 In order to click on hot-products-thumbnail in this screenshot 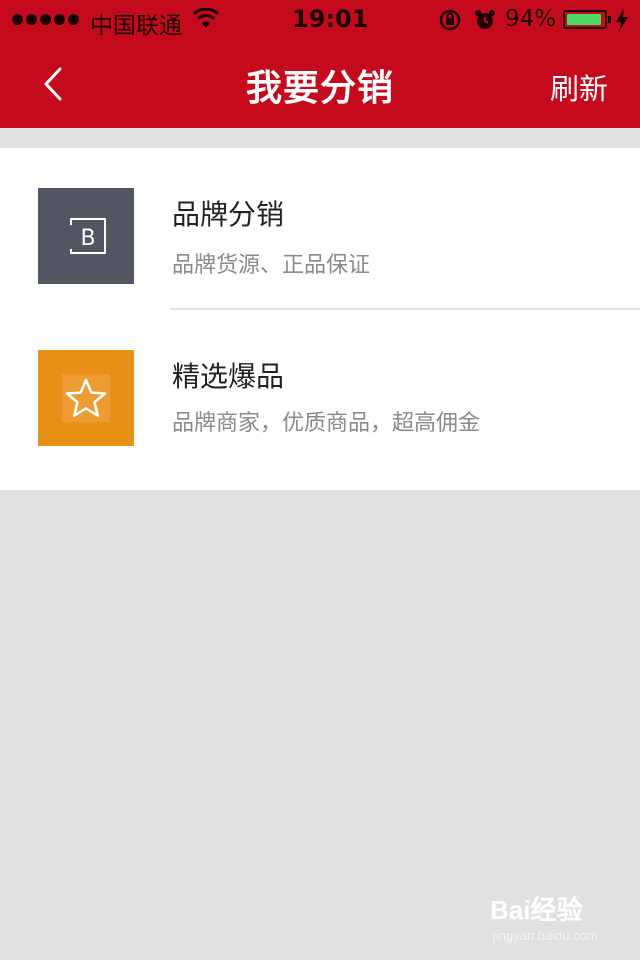, I will do `click(86, 398)`.